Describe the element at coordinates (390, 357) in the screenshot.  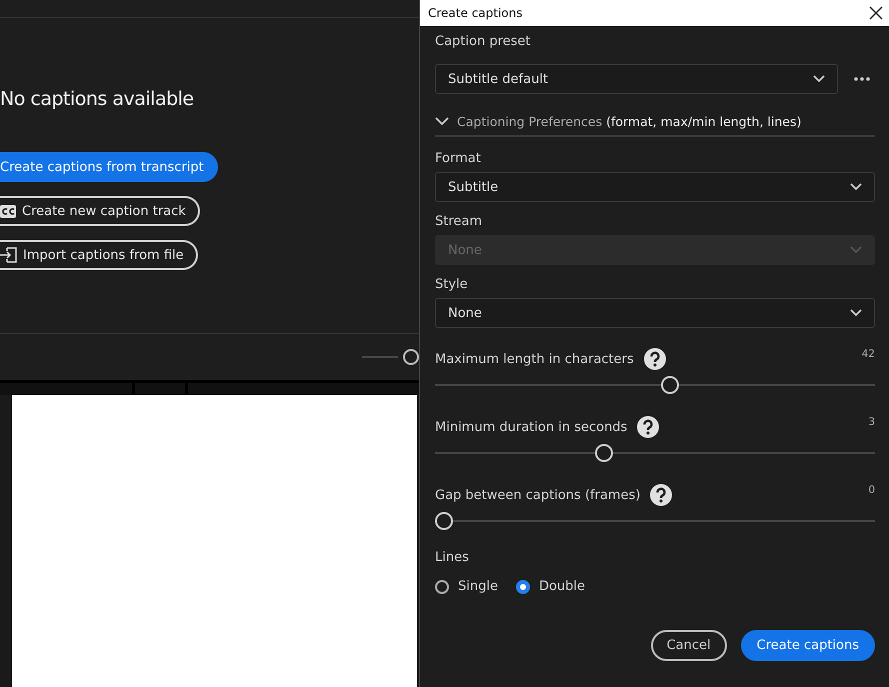
I see `zoom-slider-drawing` at that location.